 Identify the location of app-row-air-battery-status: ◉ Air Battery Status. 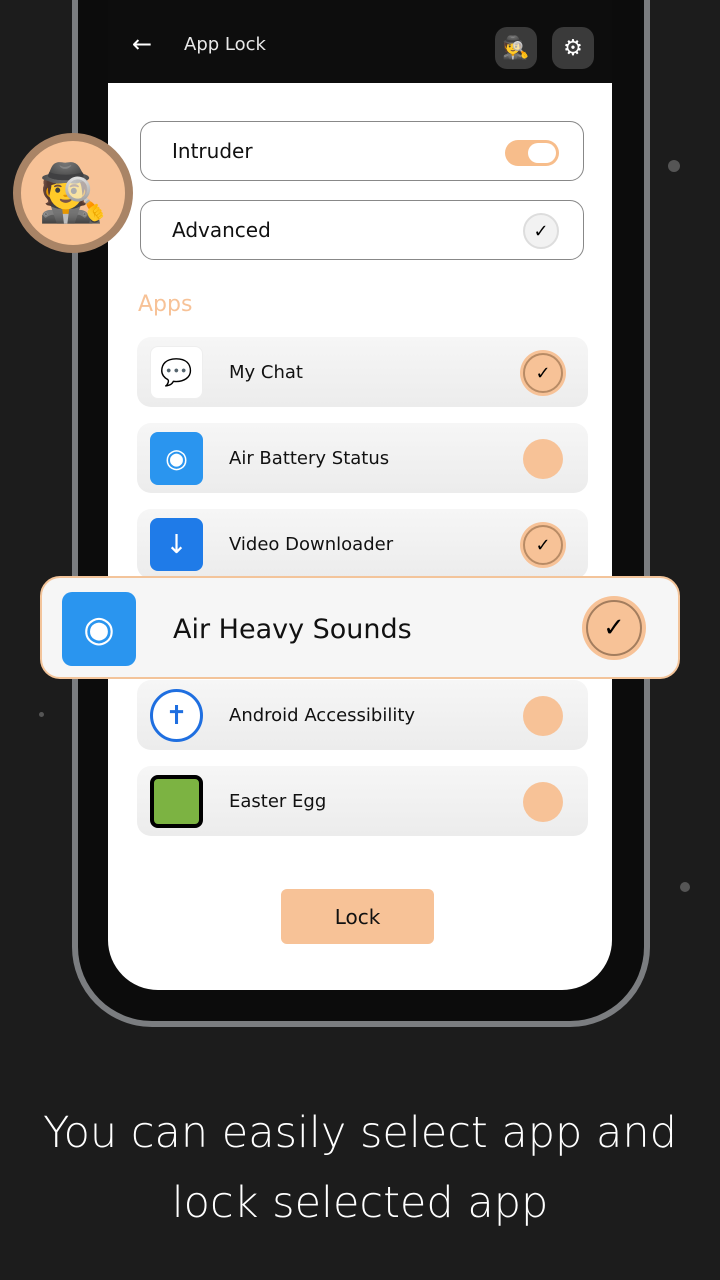
(362, 458).